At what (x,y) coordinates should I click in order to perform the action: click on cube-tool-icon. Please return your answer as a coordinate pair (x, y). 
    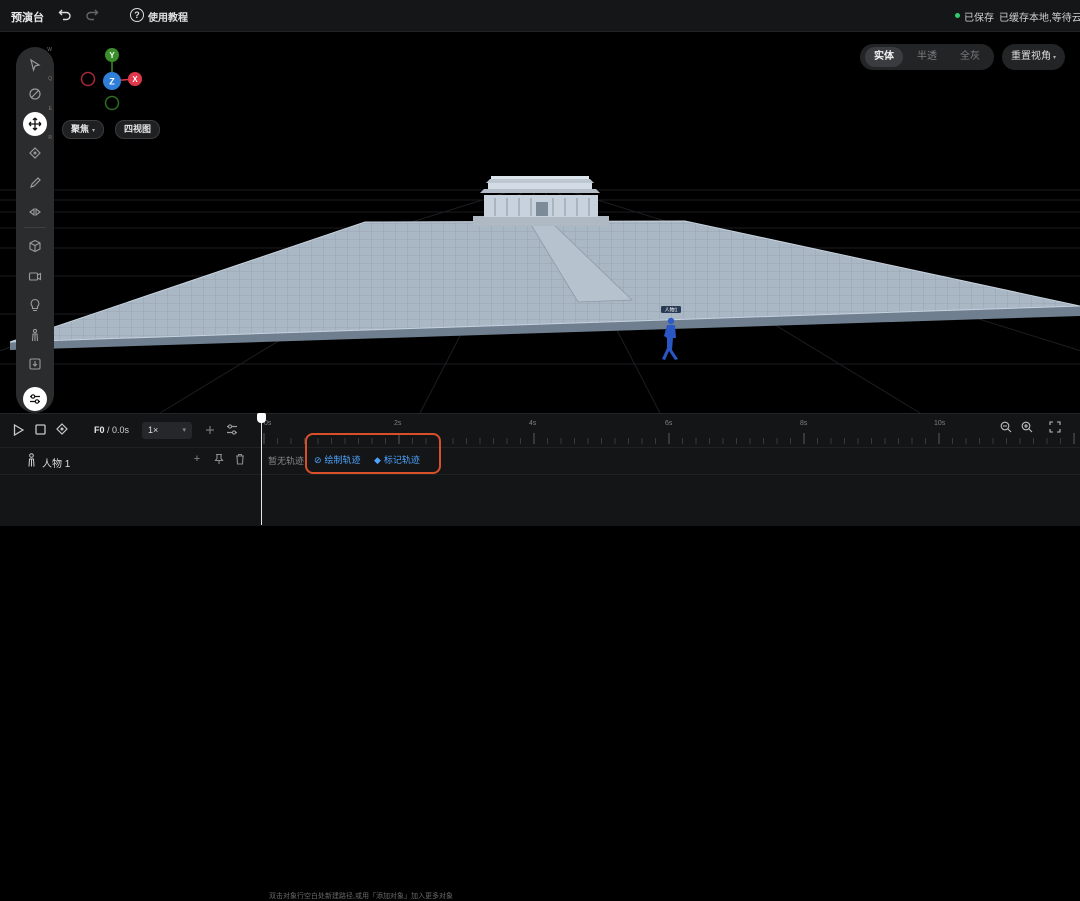
    Looking at the image, I should click on (35, 246).